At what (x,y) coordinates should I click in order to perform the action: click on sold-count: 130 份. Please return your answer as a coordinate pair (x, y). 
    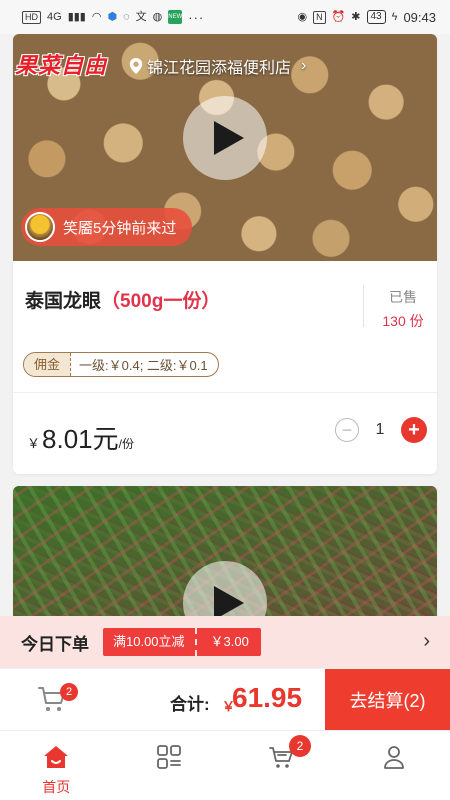
    Looking at the image, I should click on (403, 321).